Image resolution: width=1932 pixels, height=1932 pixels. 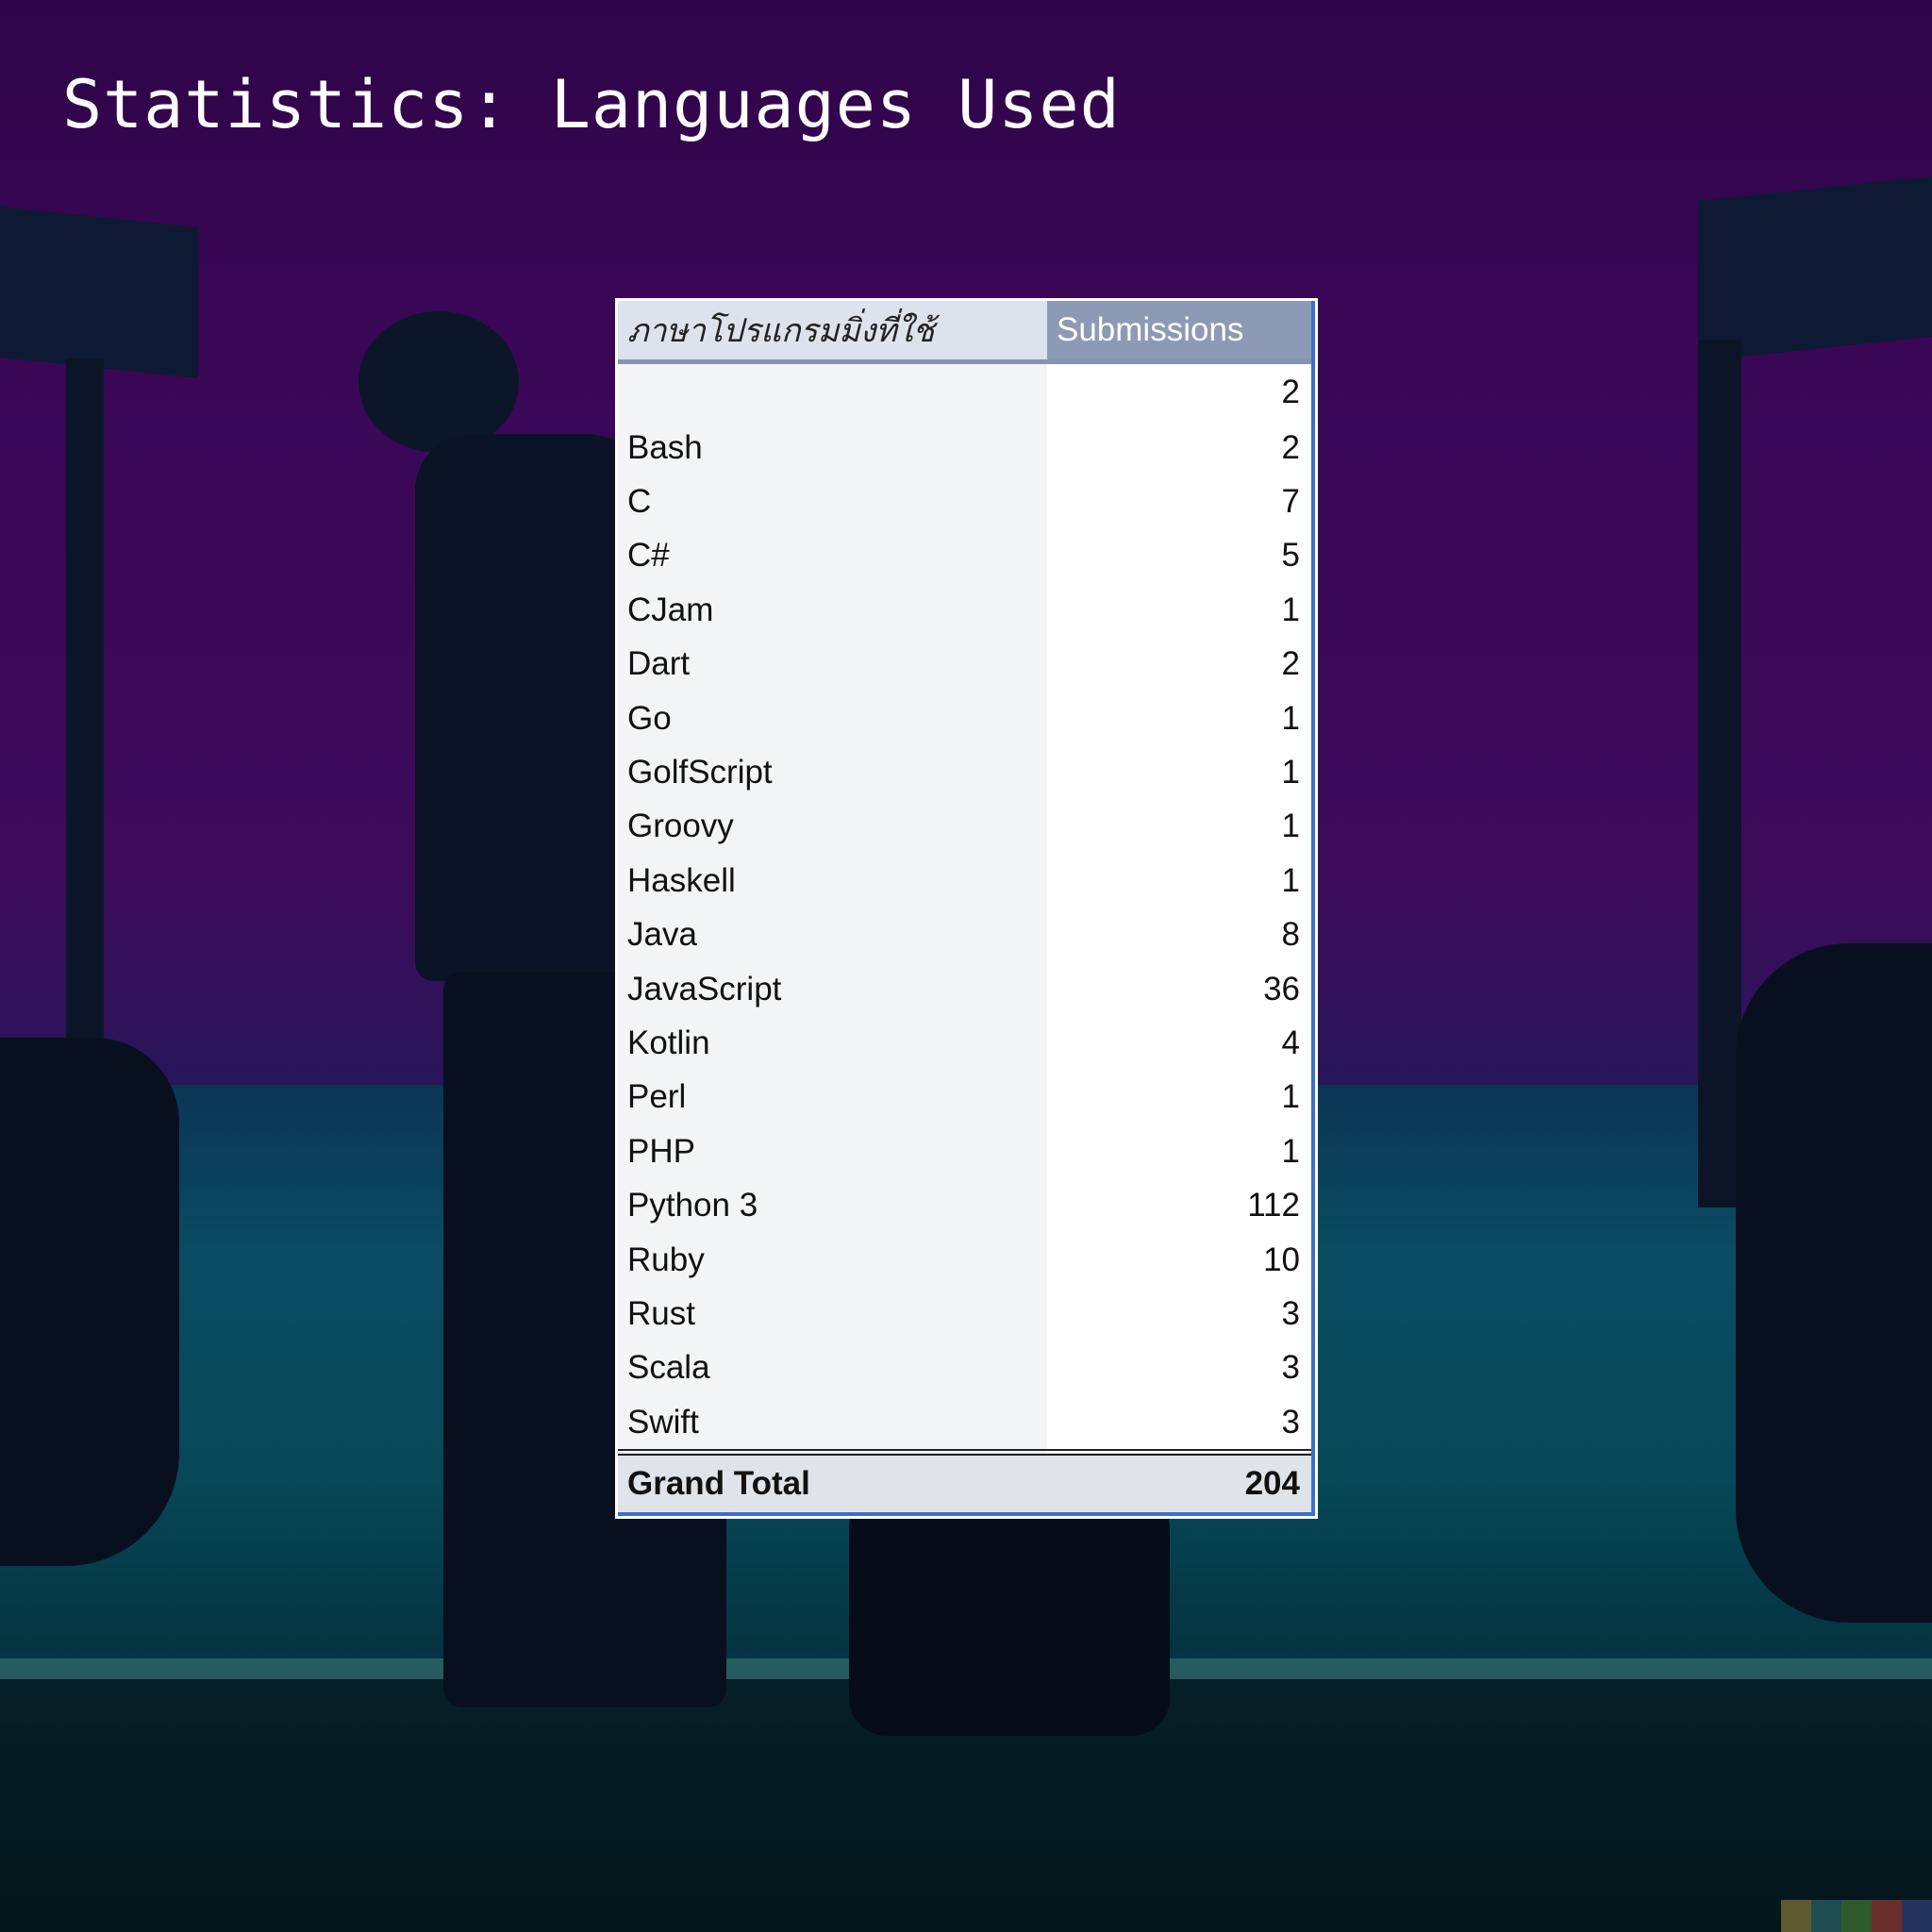 What do you see at coordinates (833, 556) in the screenshot?
I see `language-cell: C#` at bounding box center [833, 556].